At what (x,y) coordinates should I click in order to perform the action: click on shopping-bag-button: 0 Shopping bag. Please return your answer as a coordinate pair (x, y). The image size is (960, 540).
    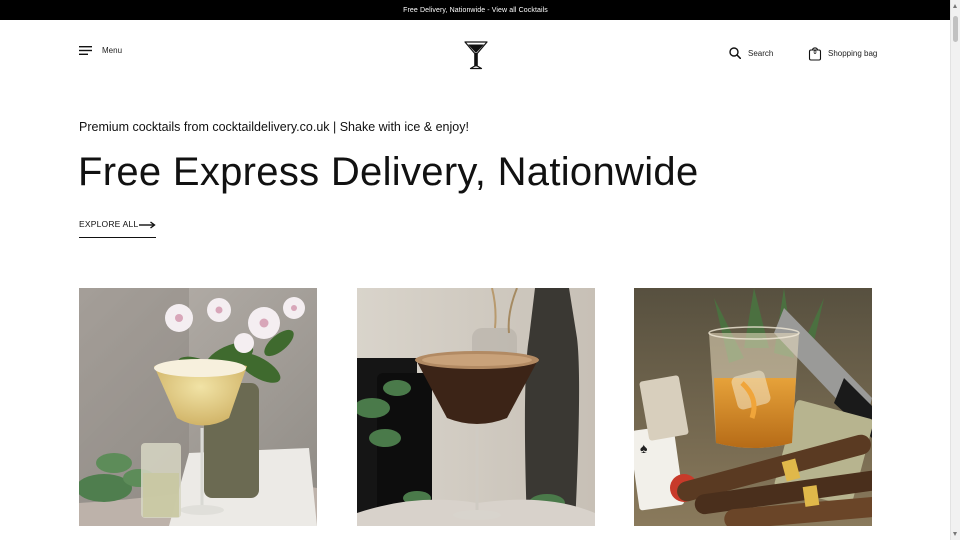
    Looking at the image, I should click on (842, 53).